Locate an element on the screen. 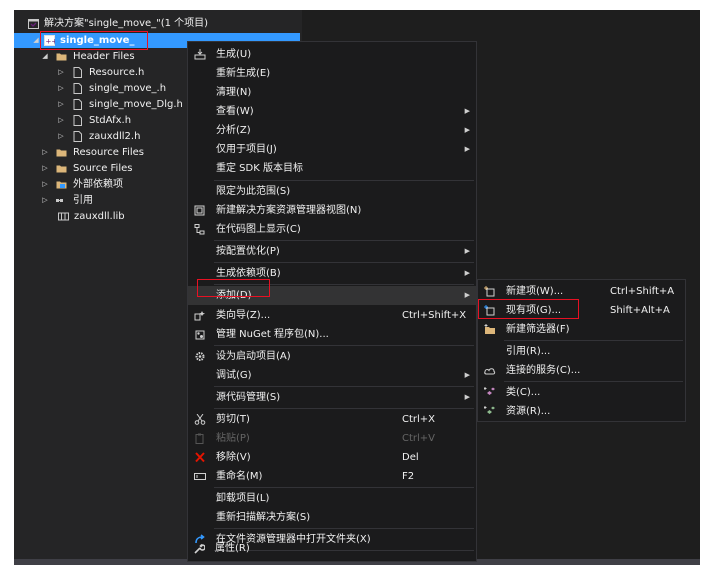 This screenshot has width=709, height=575. menu-item-source-control: 源代码管理(S) ▶ is located at coordinates (332, 397).